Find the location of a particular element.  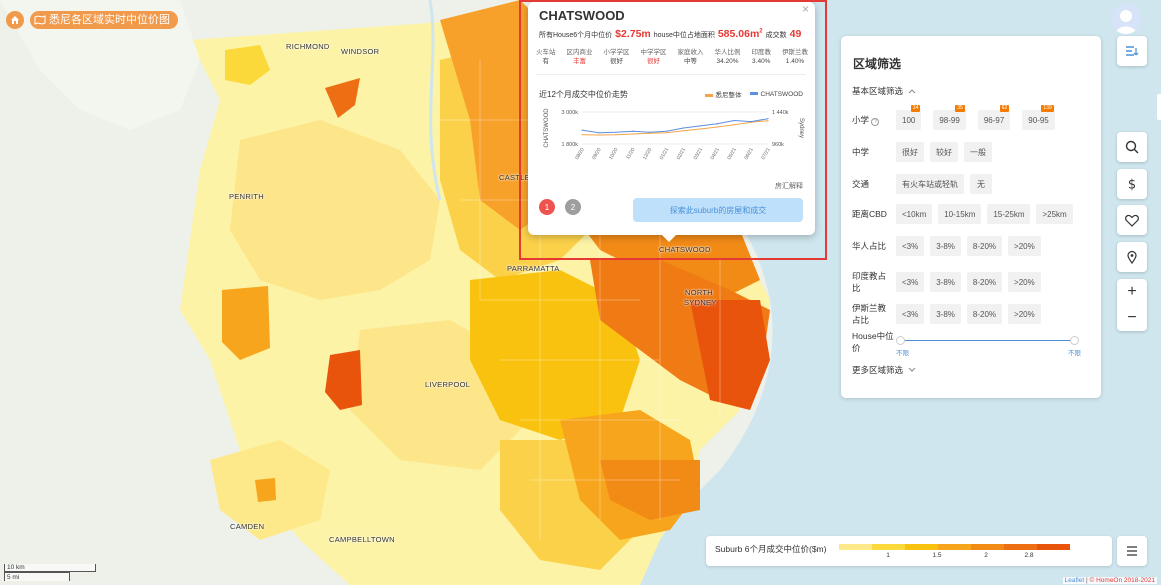

plus-icon: + is located at coordinates (1132, 291).